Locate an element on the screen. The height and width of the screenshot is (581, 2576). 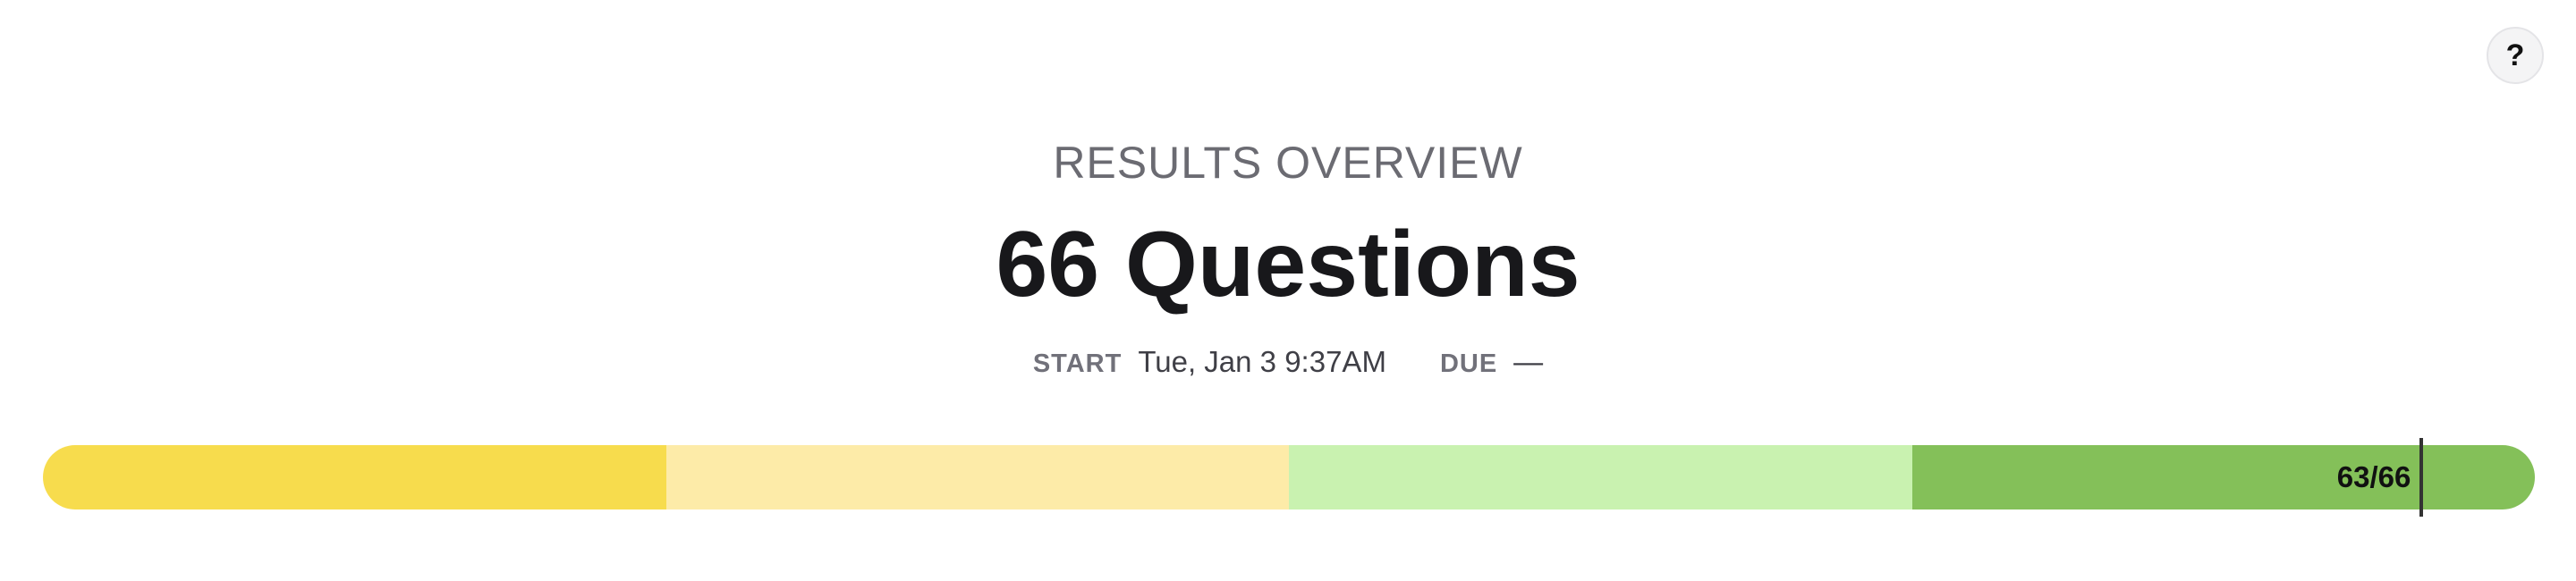
overview-label: RESULTS OVERVIEW is located at coordinates (1288, 163).